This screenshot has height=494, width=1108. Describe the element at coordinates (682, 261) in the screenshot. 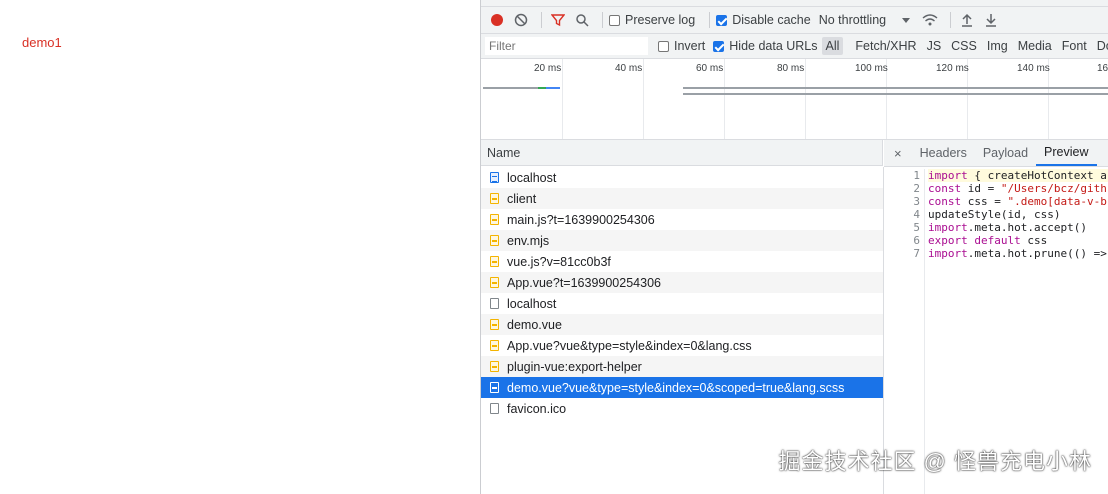

I see `request-row: vue.js?v=81cc0b3f` at that location.